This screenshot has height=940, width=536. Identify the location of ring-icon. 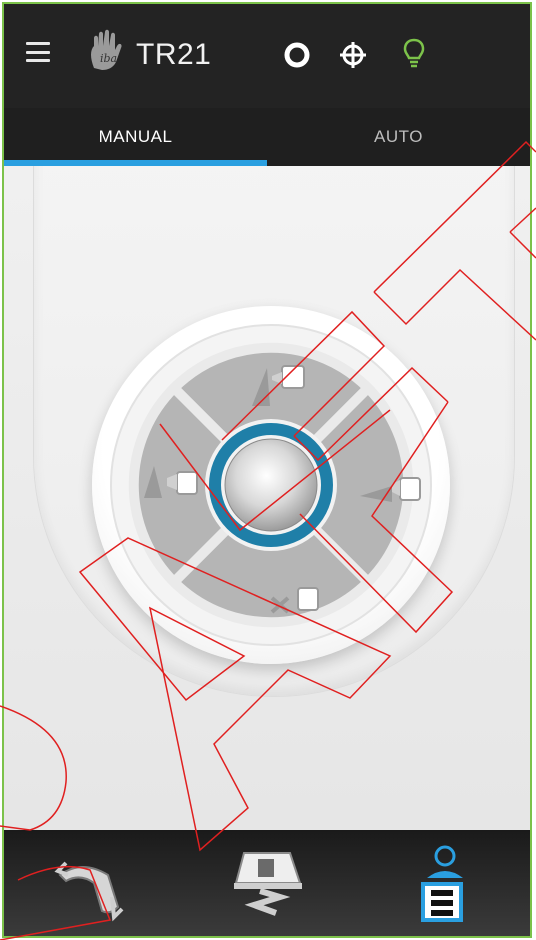
(297, 55).